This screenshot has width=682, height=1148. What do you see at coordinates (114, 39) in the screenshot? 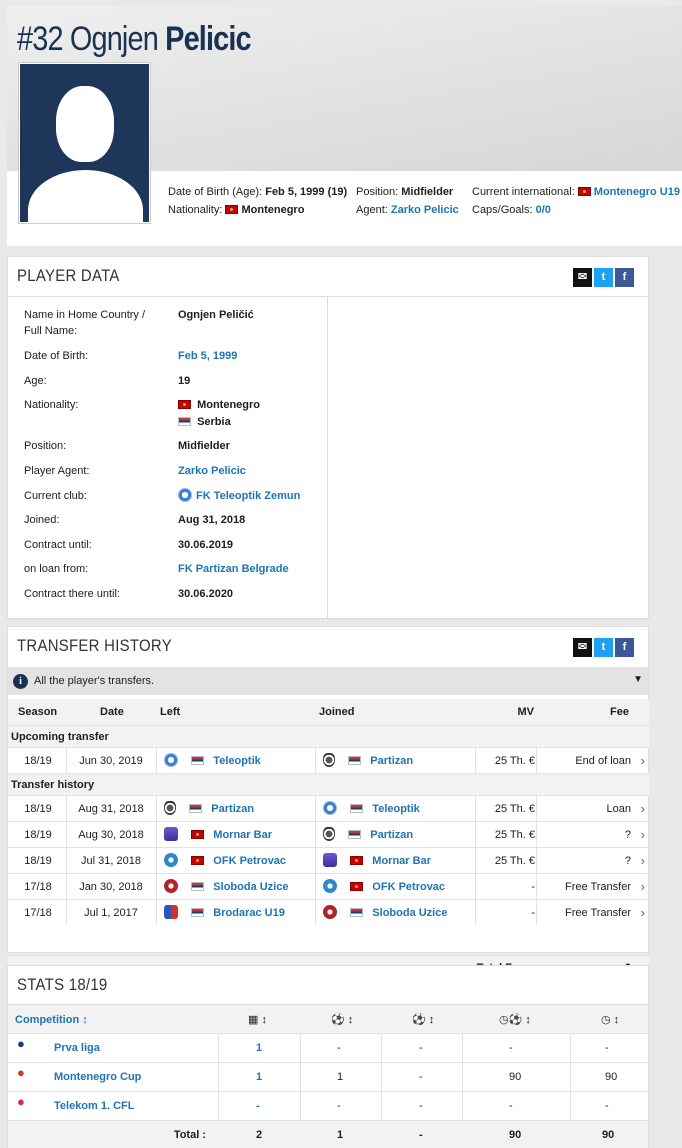
I see `first-name: Ognjen` at bounding box center [114, 39].